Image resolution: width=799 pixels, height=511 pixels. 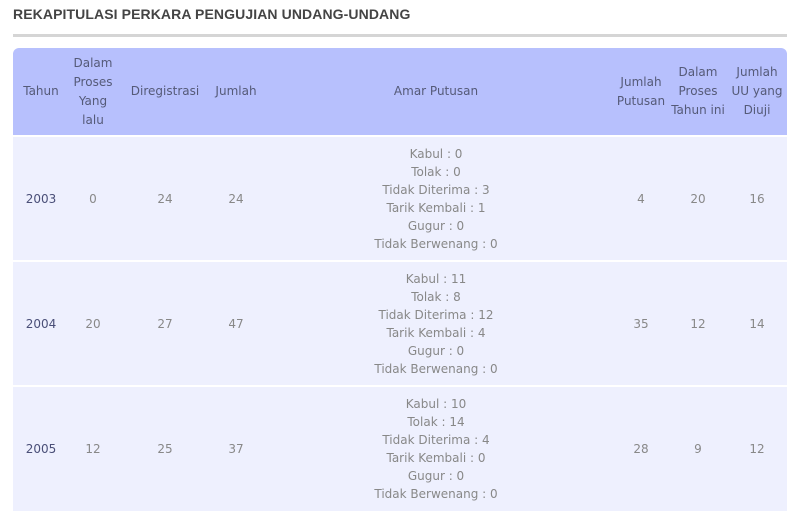 I want to click on amar-tidak-diterima: Tidak Diterima : 3, so click(x=436, y=189).